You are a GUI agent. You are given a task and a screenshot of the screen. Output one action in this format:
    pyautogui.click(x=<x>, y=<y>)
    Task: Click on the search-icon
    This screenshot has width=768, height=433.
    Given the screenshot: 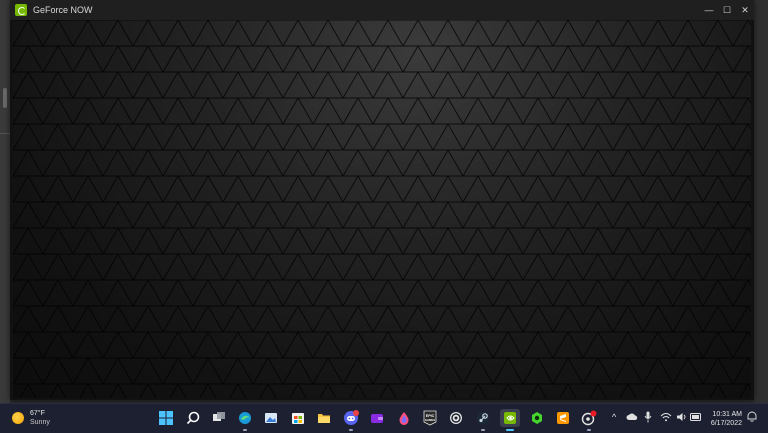 What is the action you would take?
    pyautogui.click(x=193, y=418)
    